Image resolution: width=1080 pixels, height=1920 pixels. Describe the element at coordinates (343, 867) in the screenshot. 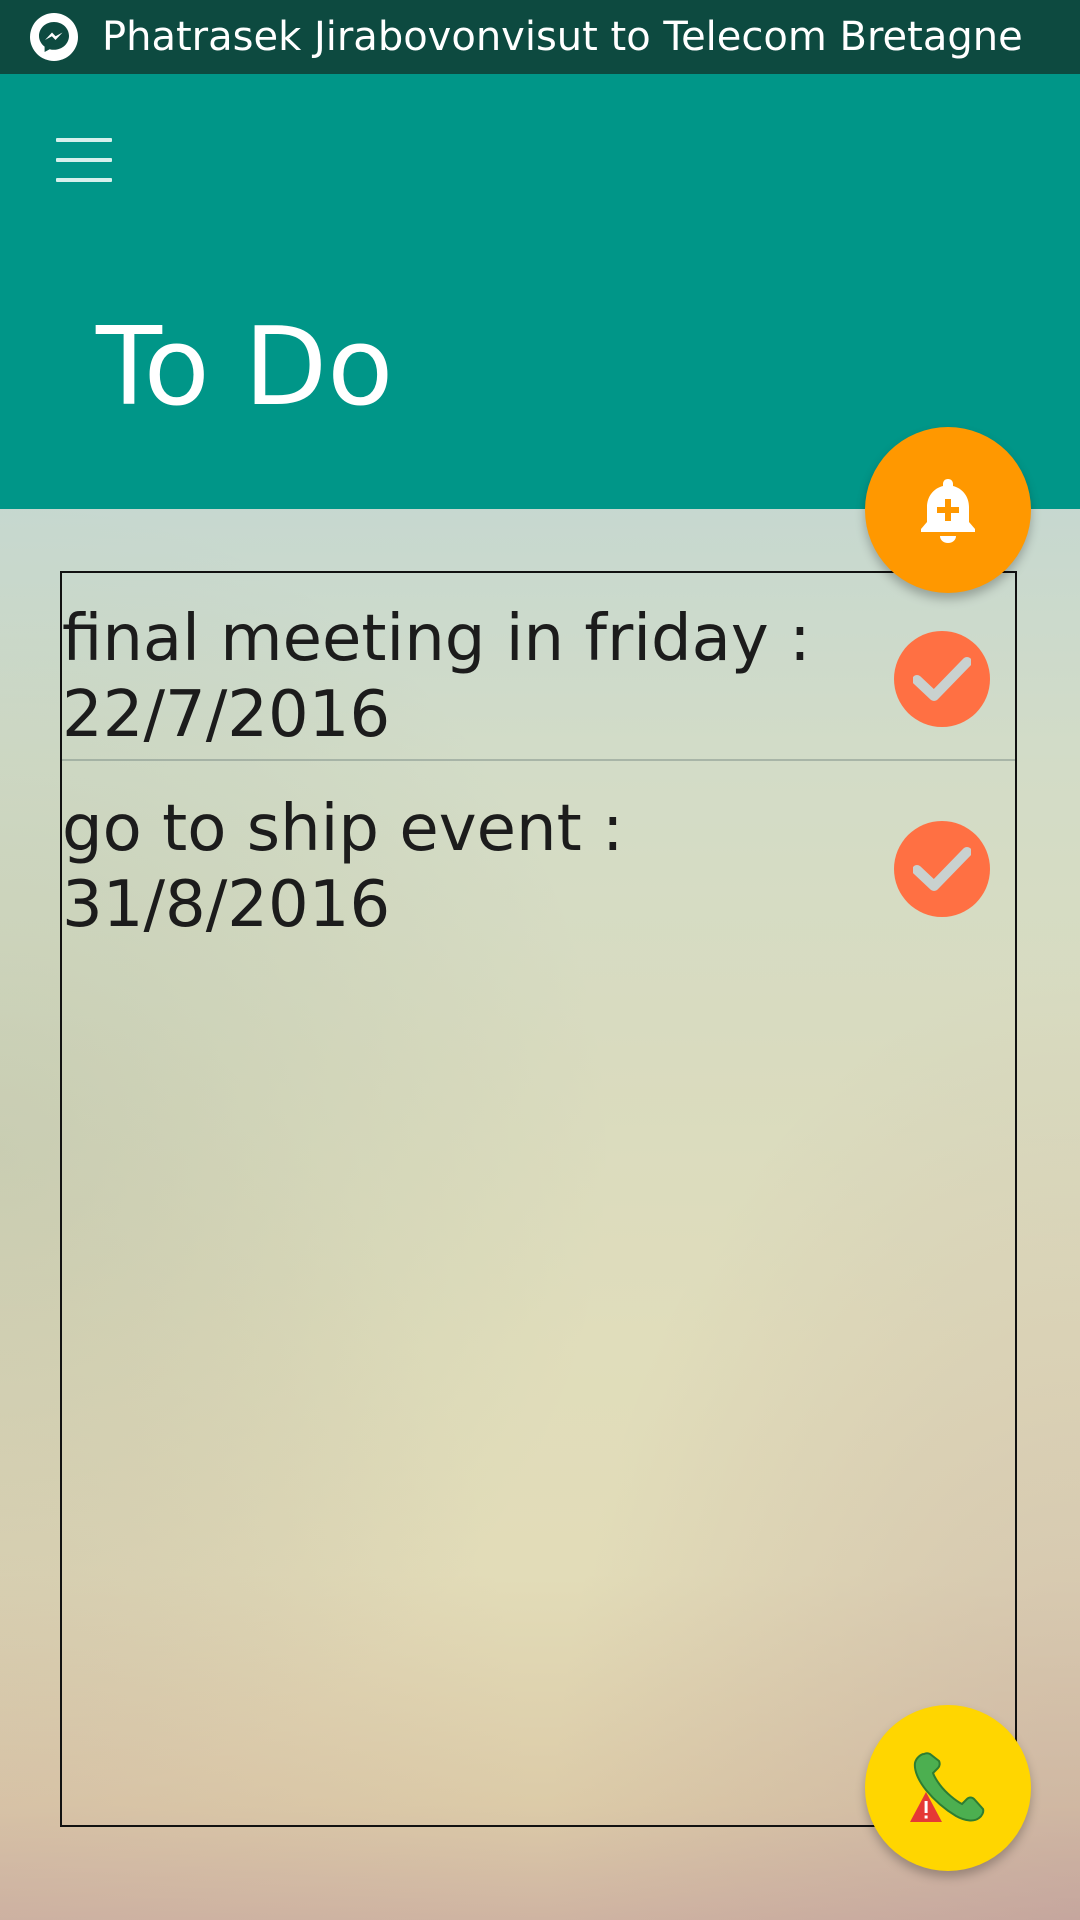

I see `todo-text: go to ship event : 31/8/2016` at that location.